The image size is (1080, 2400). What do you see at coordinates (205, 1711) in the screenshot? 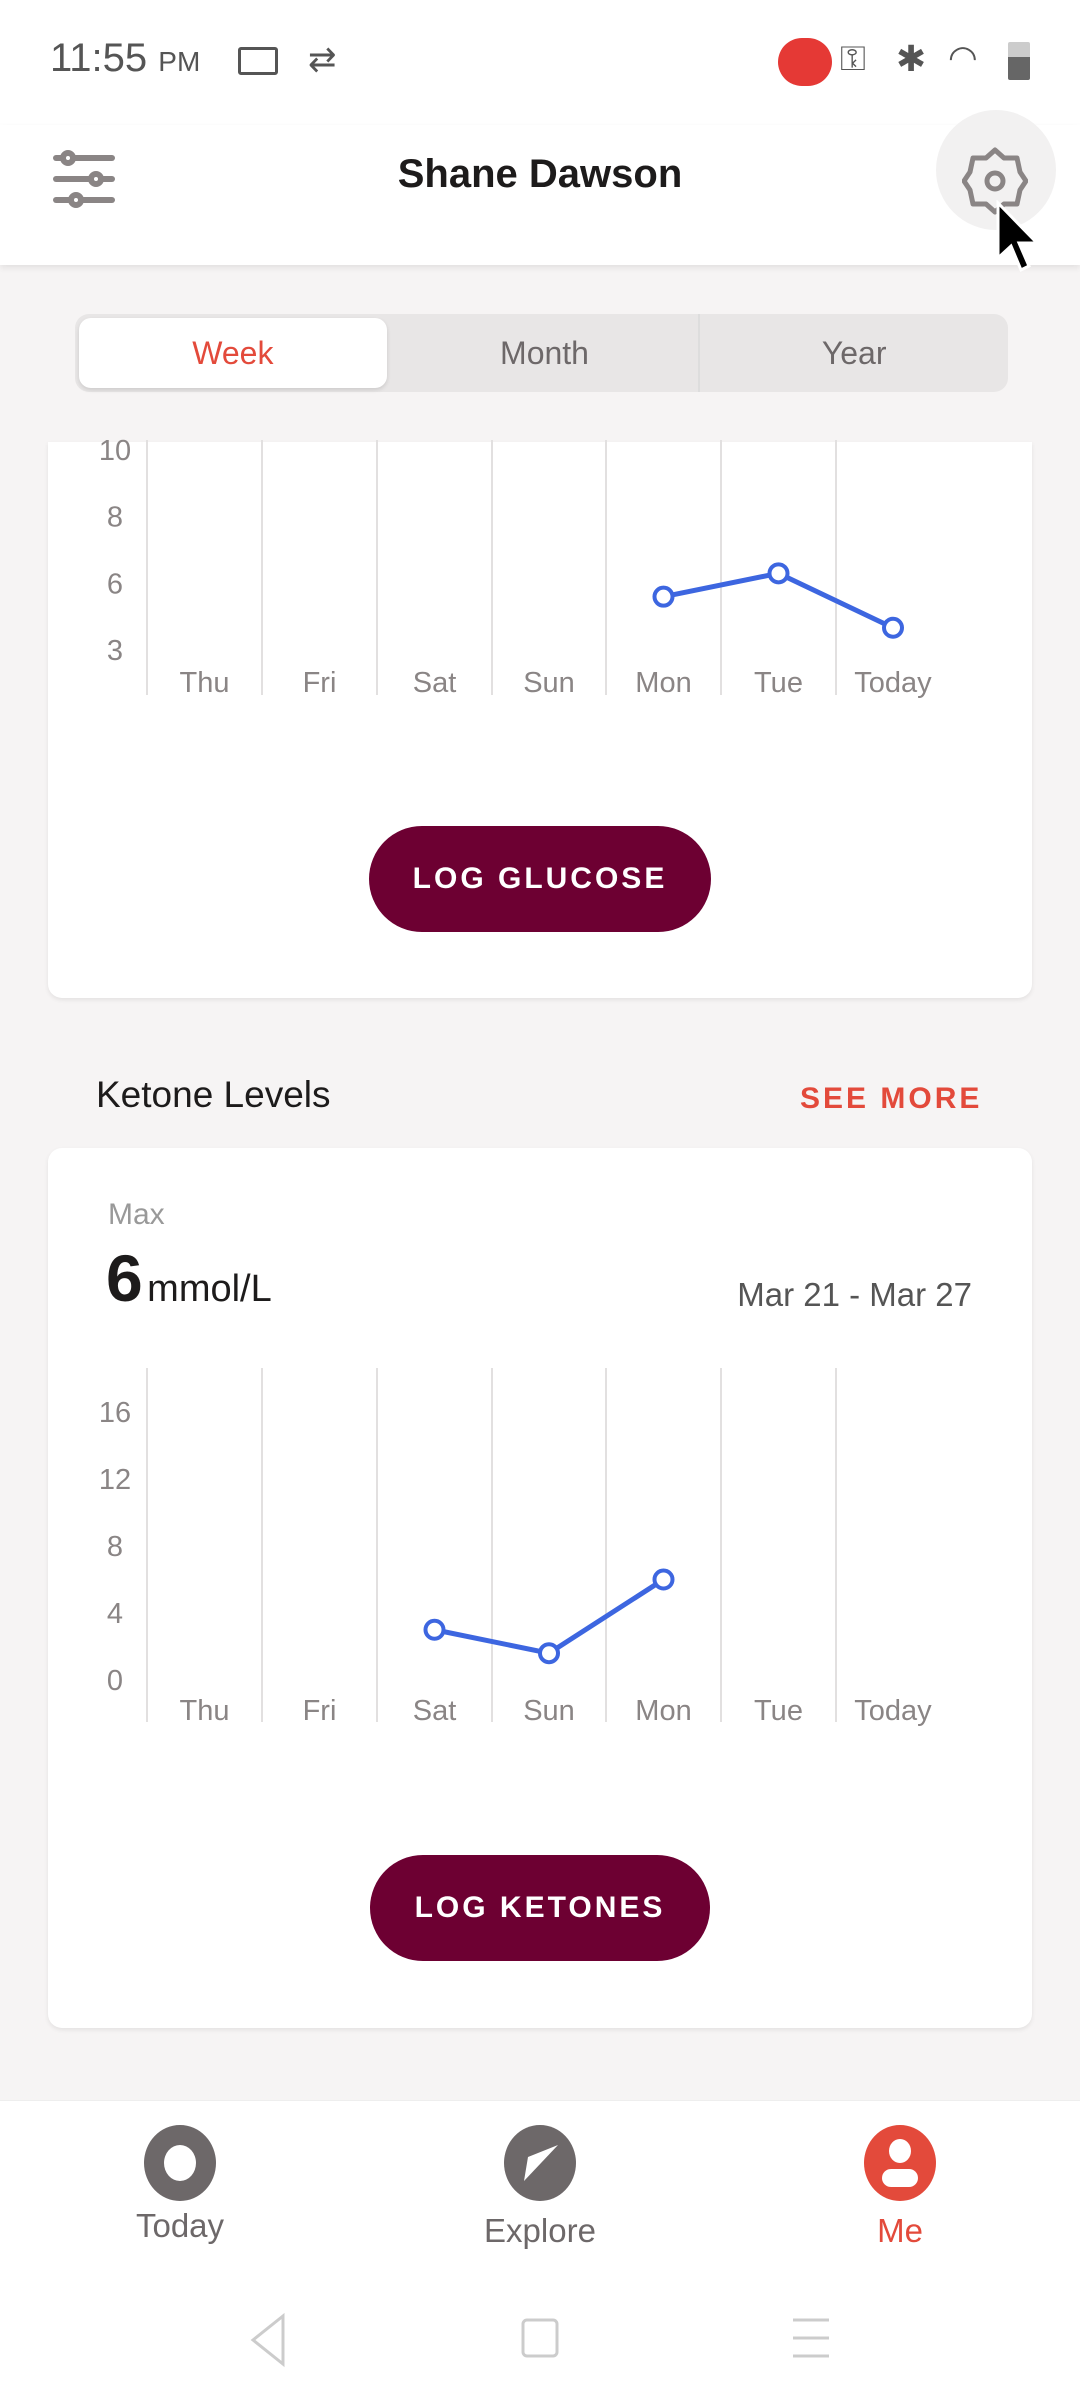
I see `x-tick-label: Thu` at bounding box center [205, 1711].